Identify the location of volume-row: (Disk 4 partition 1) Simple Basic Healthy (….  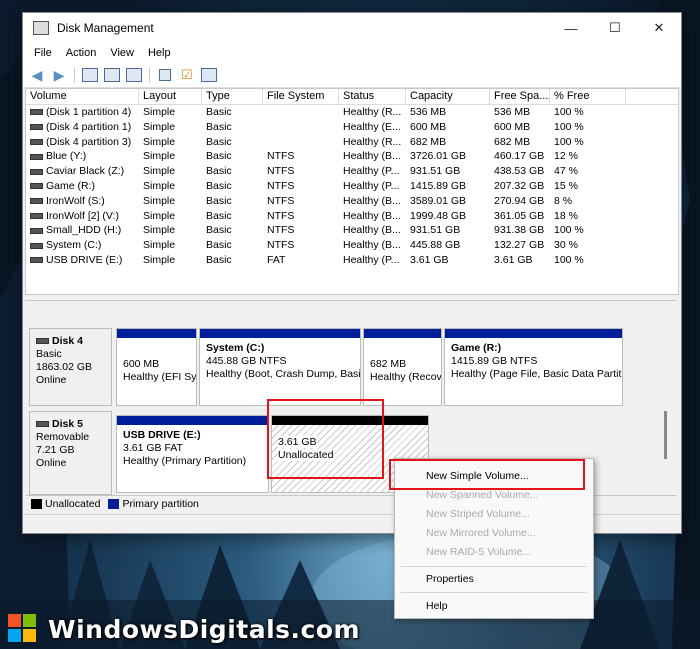
(352, 127).